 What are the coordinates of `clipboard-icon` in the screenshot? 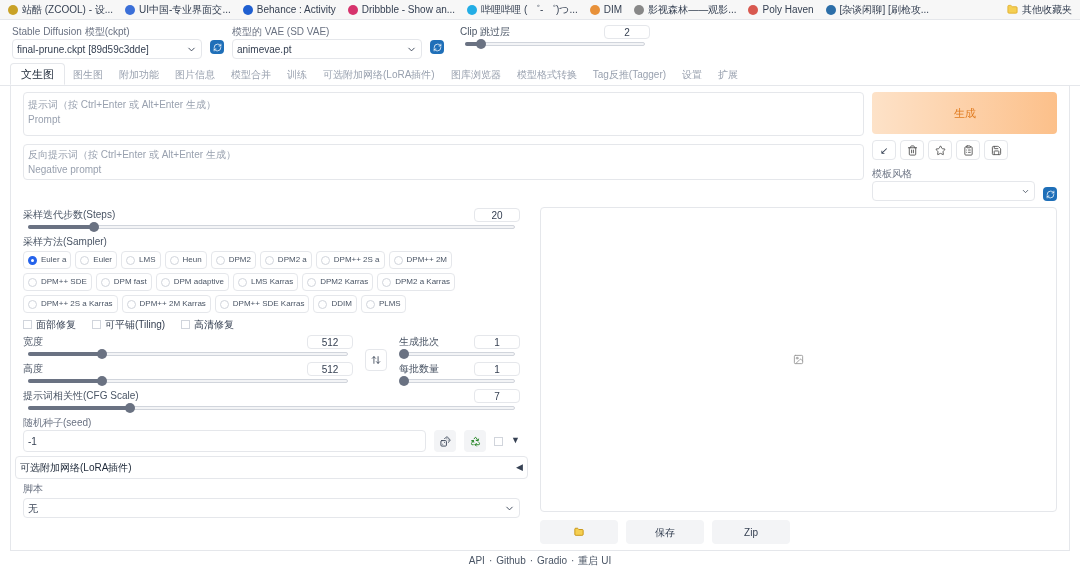 It's located at (968, 150).